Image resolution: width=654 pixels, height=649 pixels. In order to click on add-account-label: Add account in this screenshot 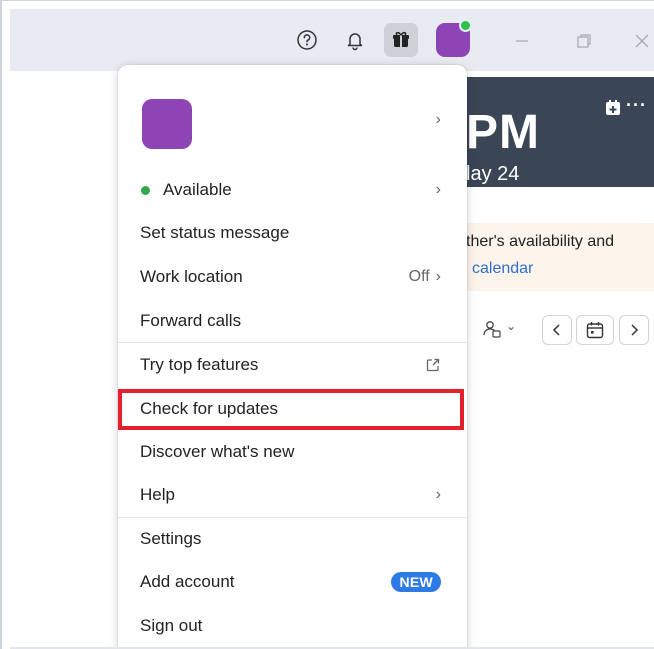, I will do `click(187, 581)`.